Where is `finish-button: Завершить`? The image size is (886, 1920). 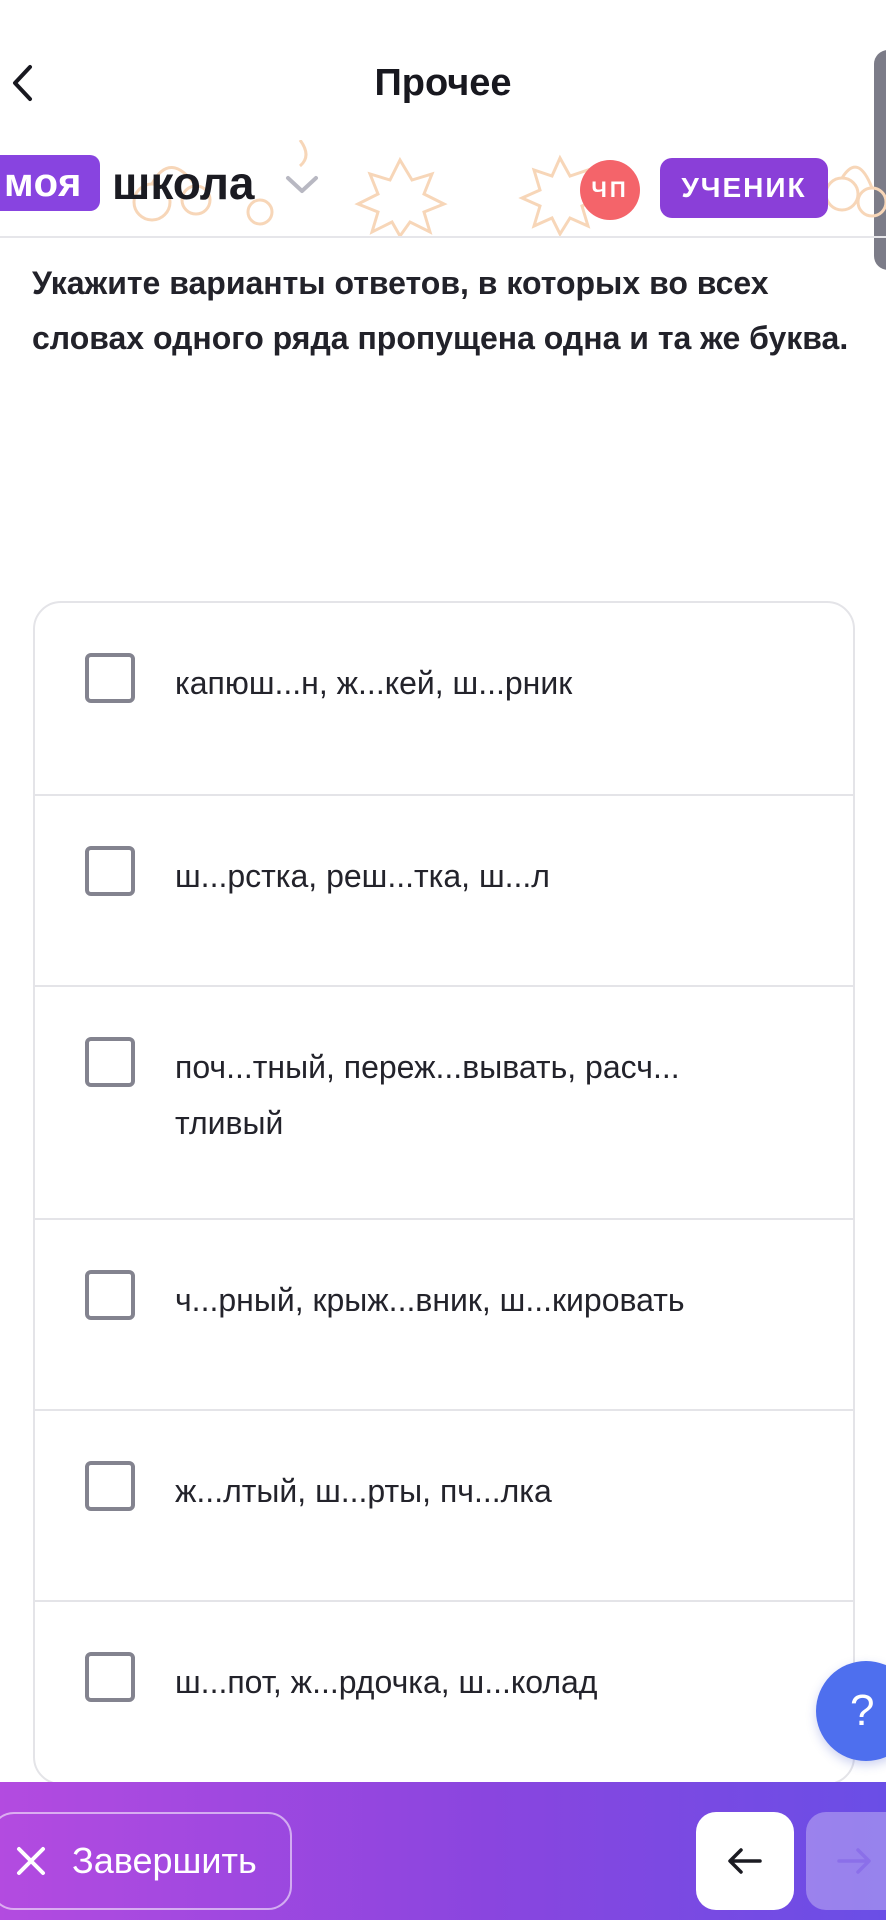 finish-button: Завершить is located at coordinates (146, 1861).